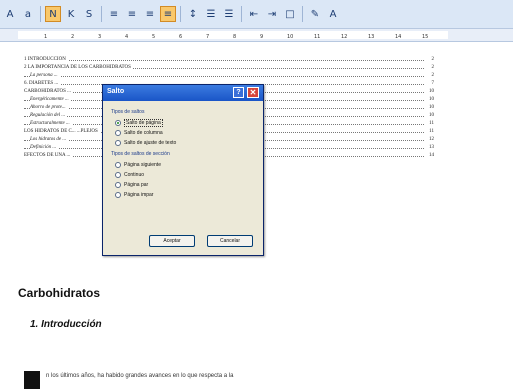 Image resolution: width=513 pixels, height=389 pixels. Describe the element at coordinates (134, 174) in the screenshot. I see `radio-label: Continuo` at that location.